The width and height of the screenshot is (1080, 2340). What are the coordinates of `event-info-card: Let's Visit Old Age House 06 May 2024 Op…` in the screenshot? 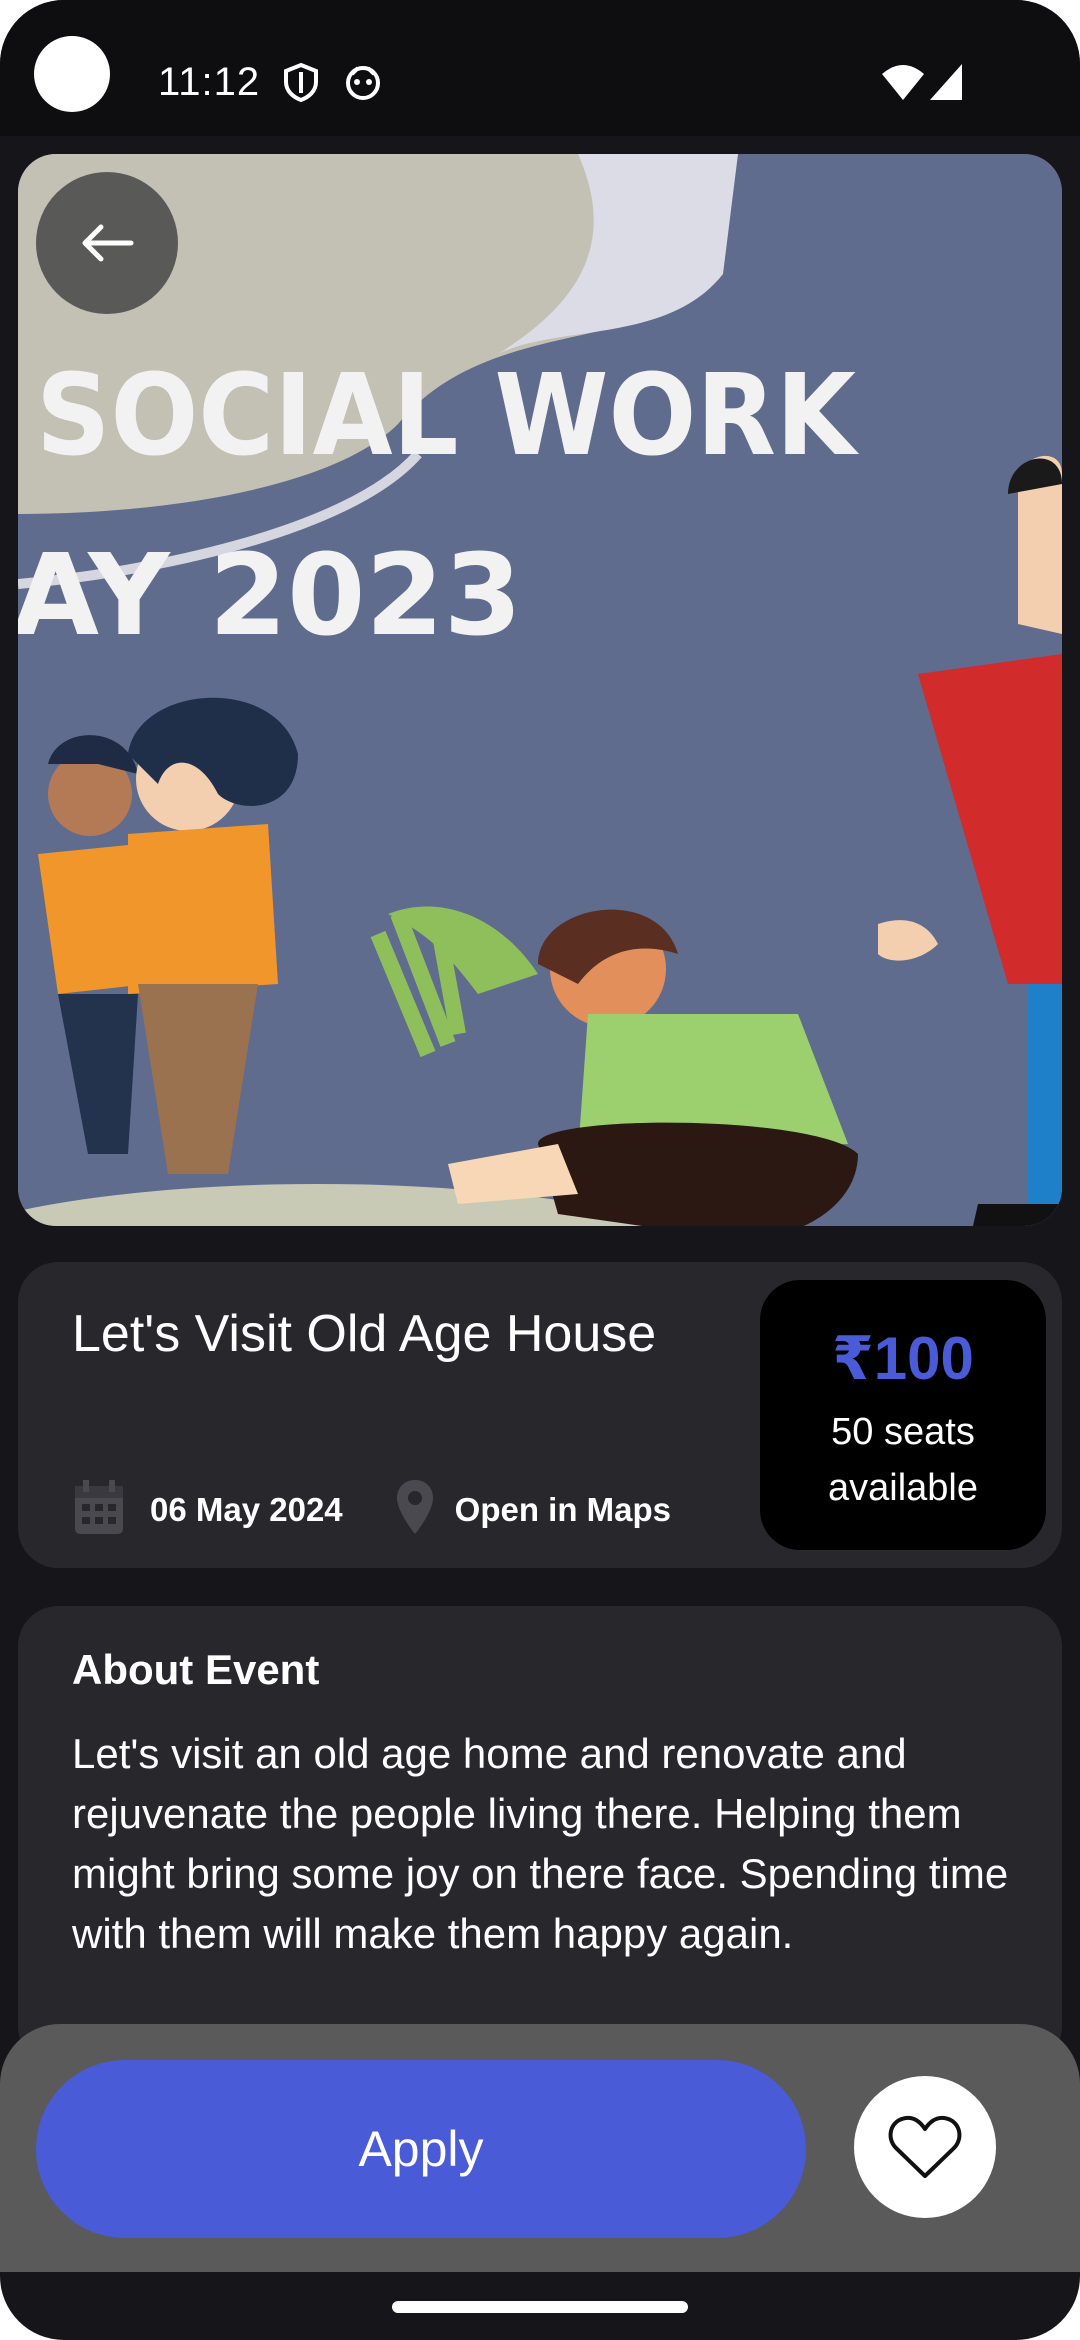 It's located at (540, 1415).